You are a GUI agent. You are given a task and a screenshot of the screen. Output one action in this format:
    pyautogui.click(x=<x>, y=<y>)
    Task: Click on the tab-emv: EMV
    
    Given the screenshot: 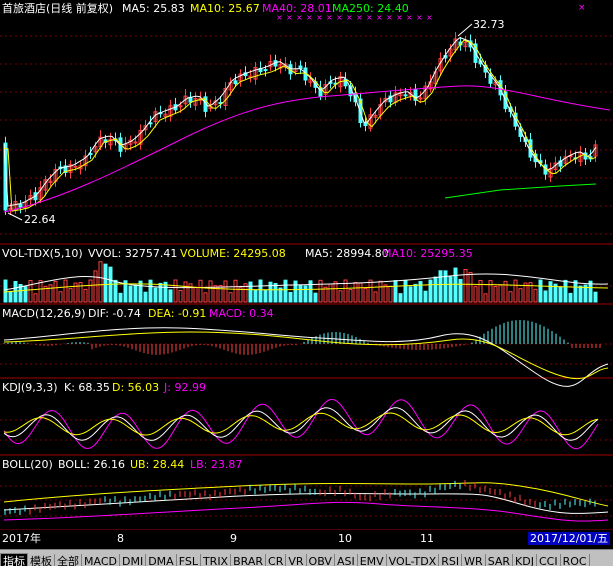 What is the action you would take?
    pyautogui.click(x=372, y=560)
    